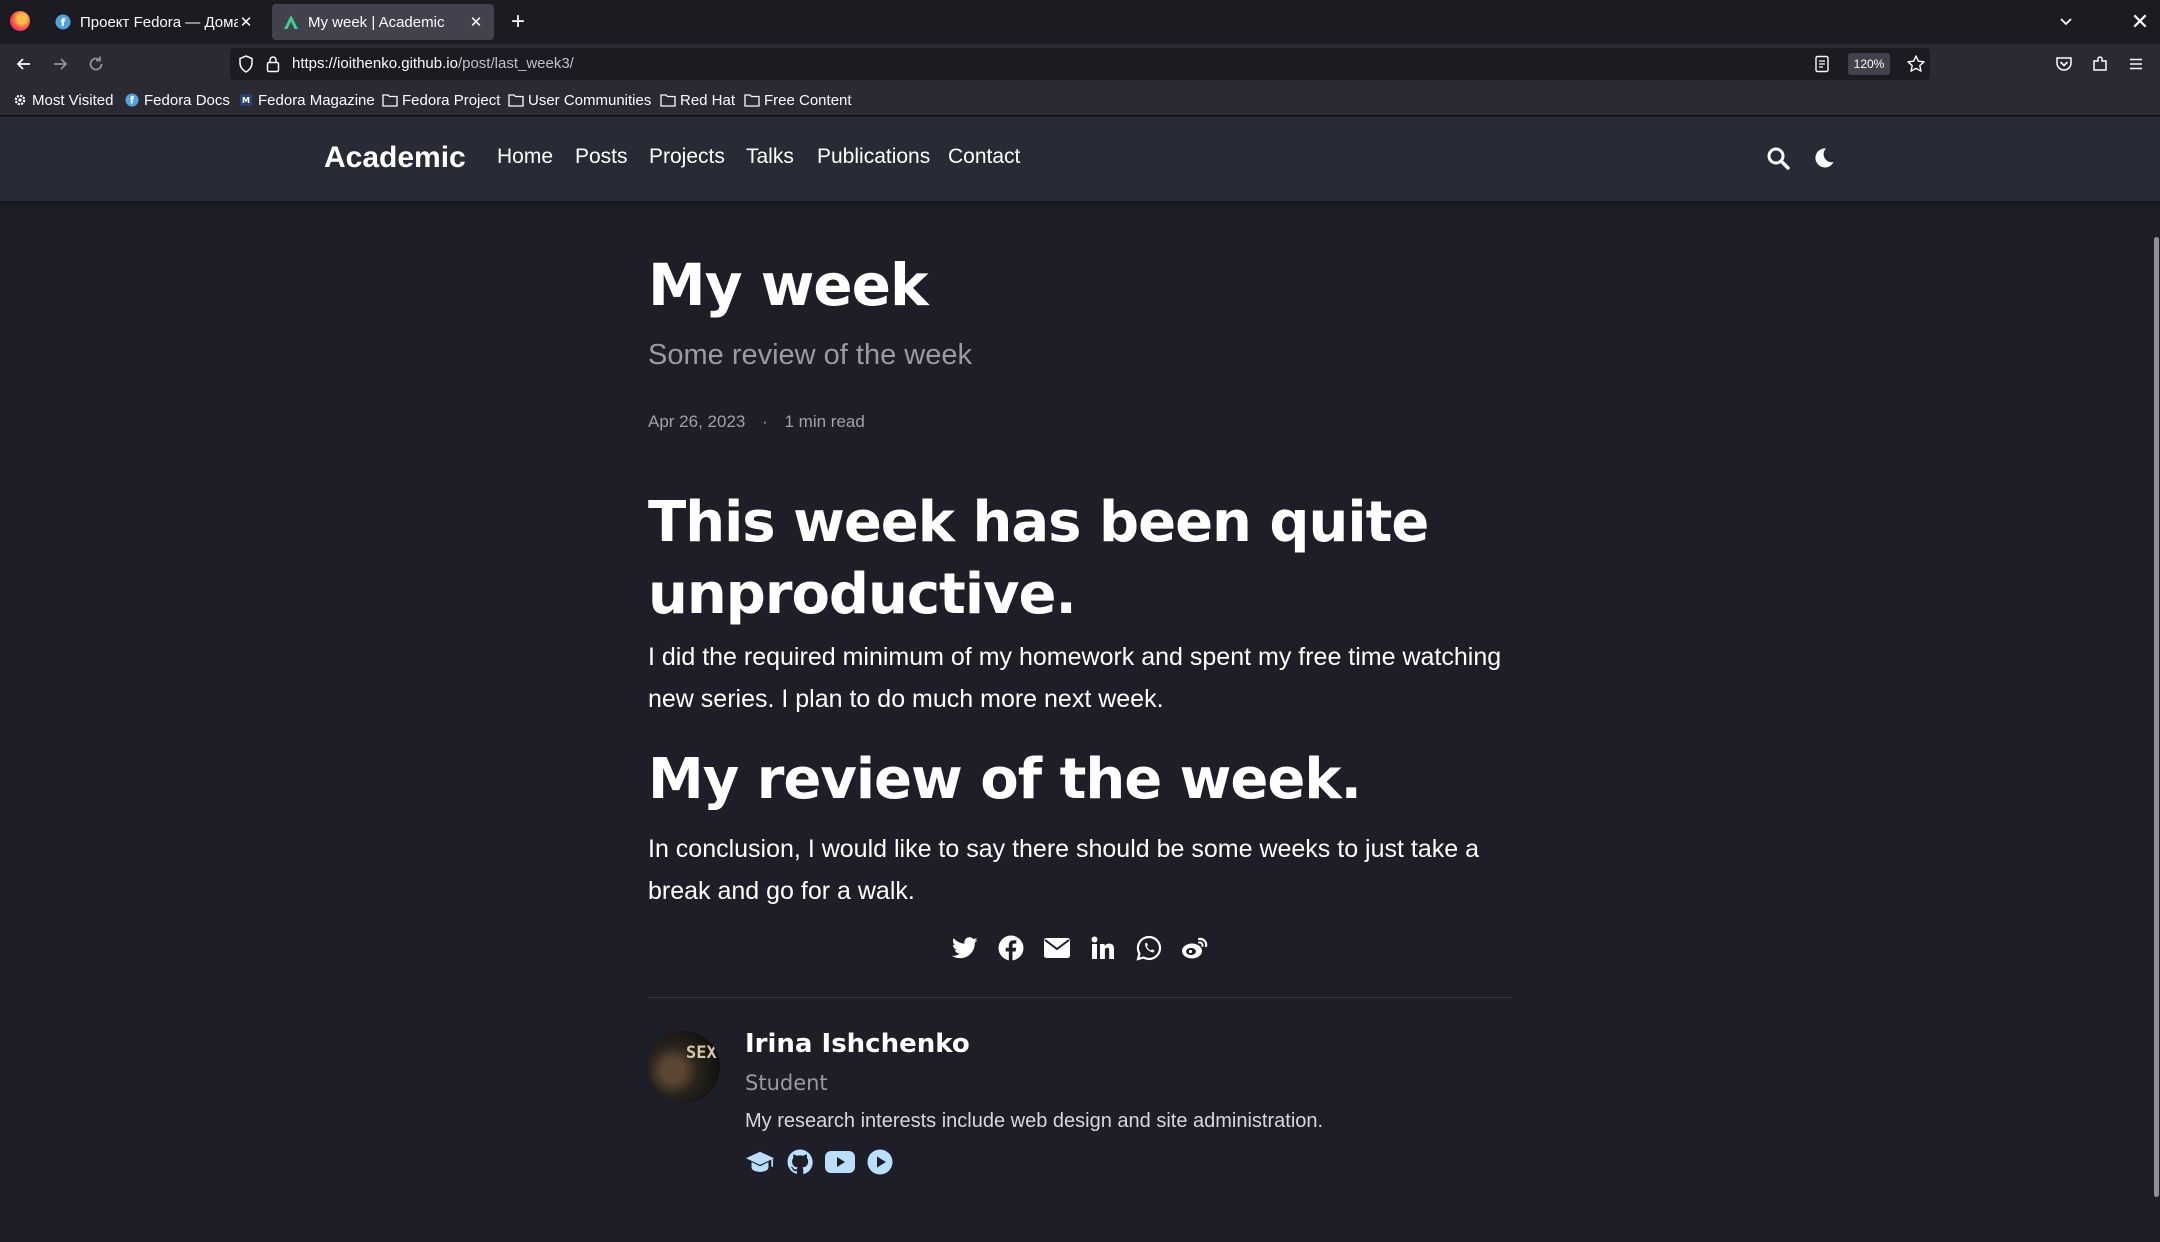  What do you see at coordinates (187, 100) in the screenshot?
I see `bookmark-label: Fedora Docs` at bounding box center [187, 100].